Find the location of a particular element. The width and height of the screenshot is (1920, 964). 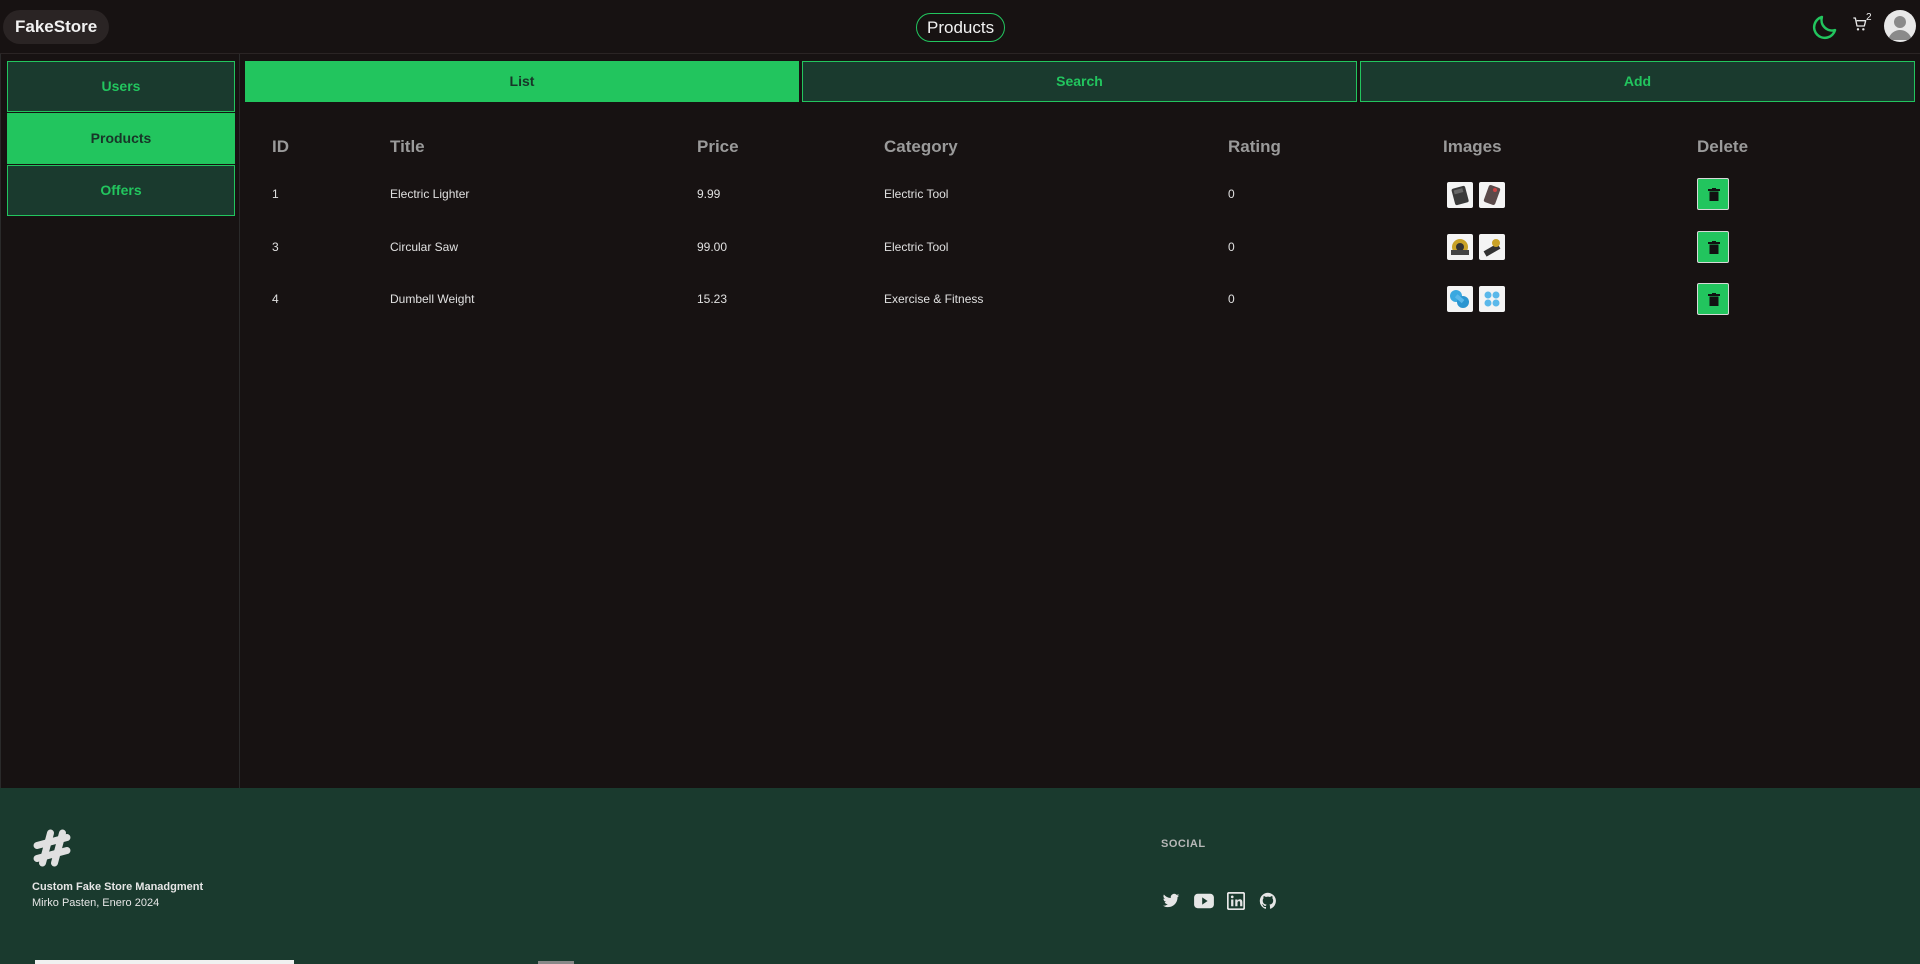

cell-id: 3 is located at coordinates (275, 247).